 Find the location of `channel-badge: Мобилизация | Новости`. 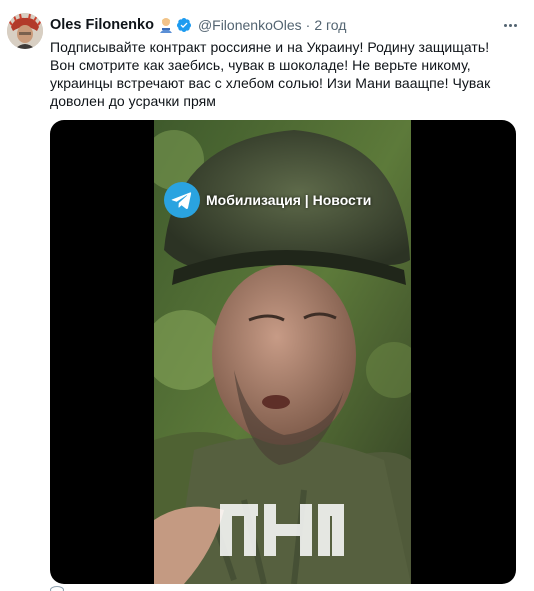

channel-badge: Мобилизация | Новости is located at coordinates (267, 200).